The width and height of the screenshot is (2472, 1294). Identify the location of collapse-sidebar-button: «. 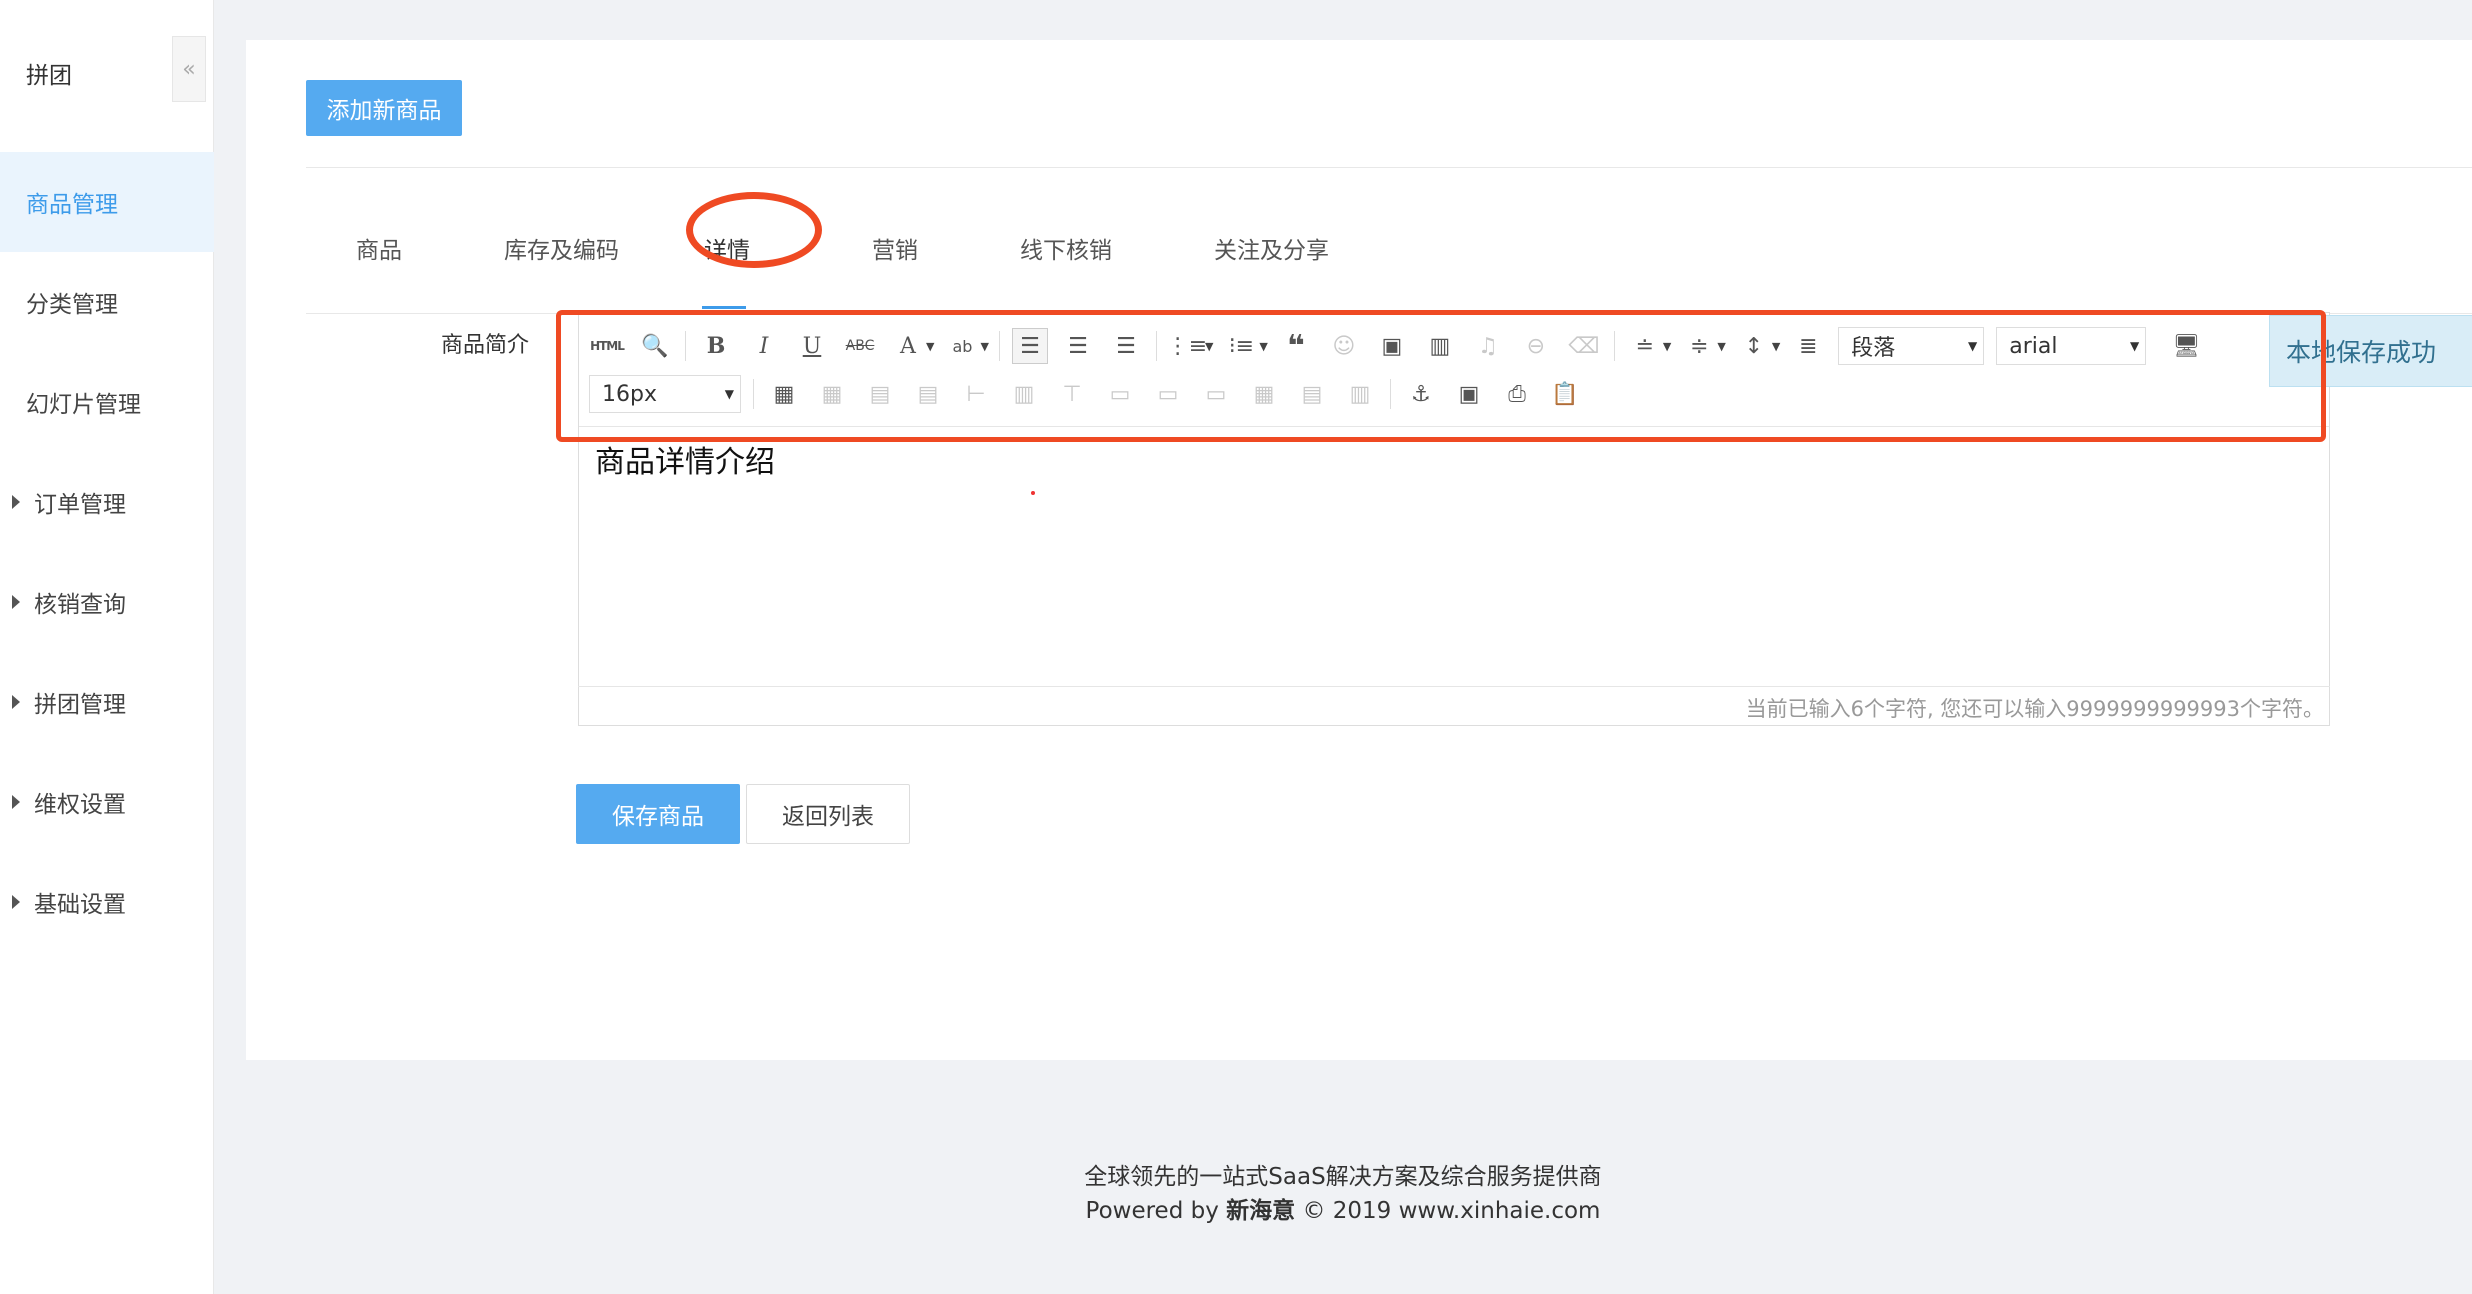
(189, 69).